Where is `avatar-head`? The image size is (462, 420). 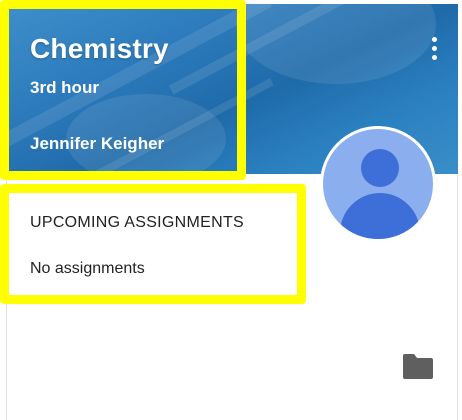
avatar-head is located at coordinates (380, 168).